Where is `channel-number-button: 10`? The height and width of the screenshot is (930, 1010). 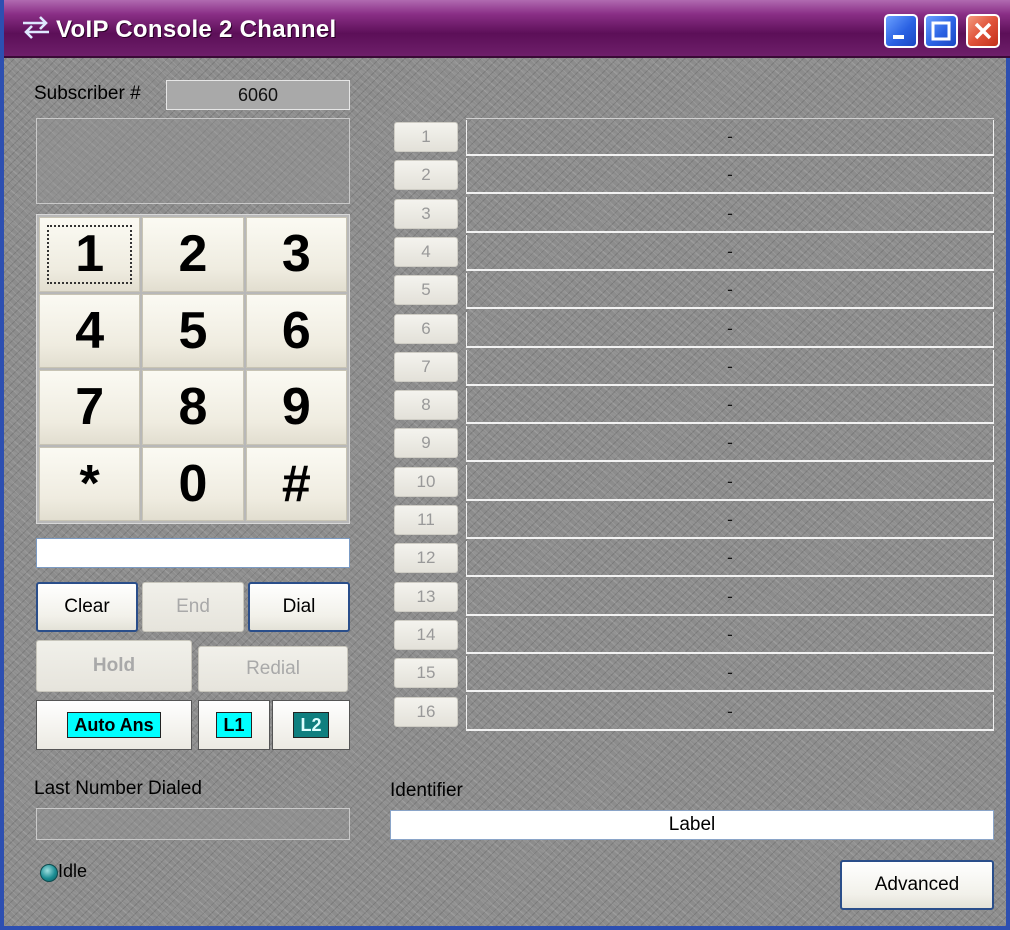
channel-number-button: 10 is located at coordinates (426, 482).